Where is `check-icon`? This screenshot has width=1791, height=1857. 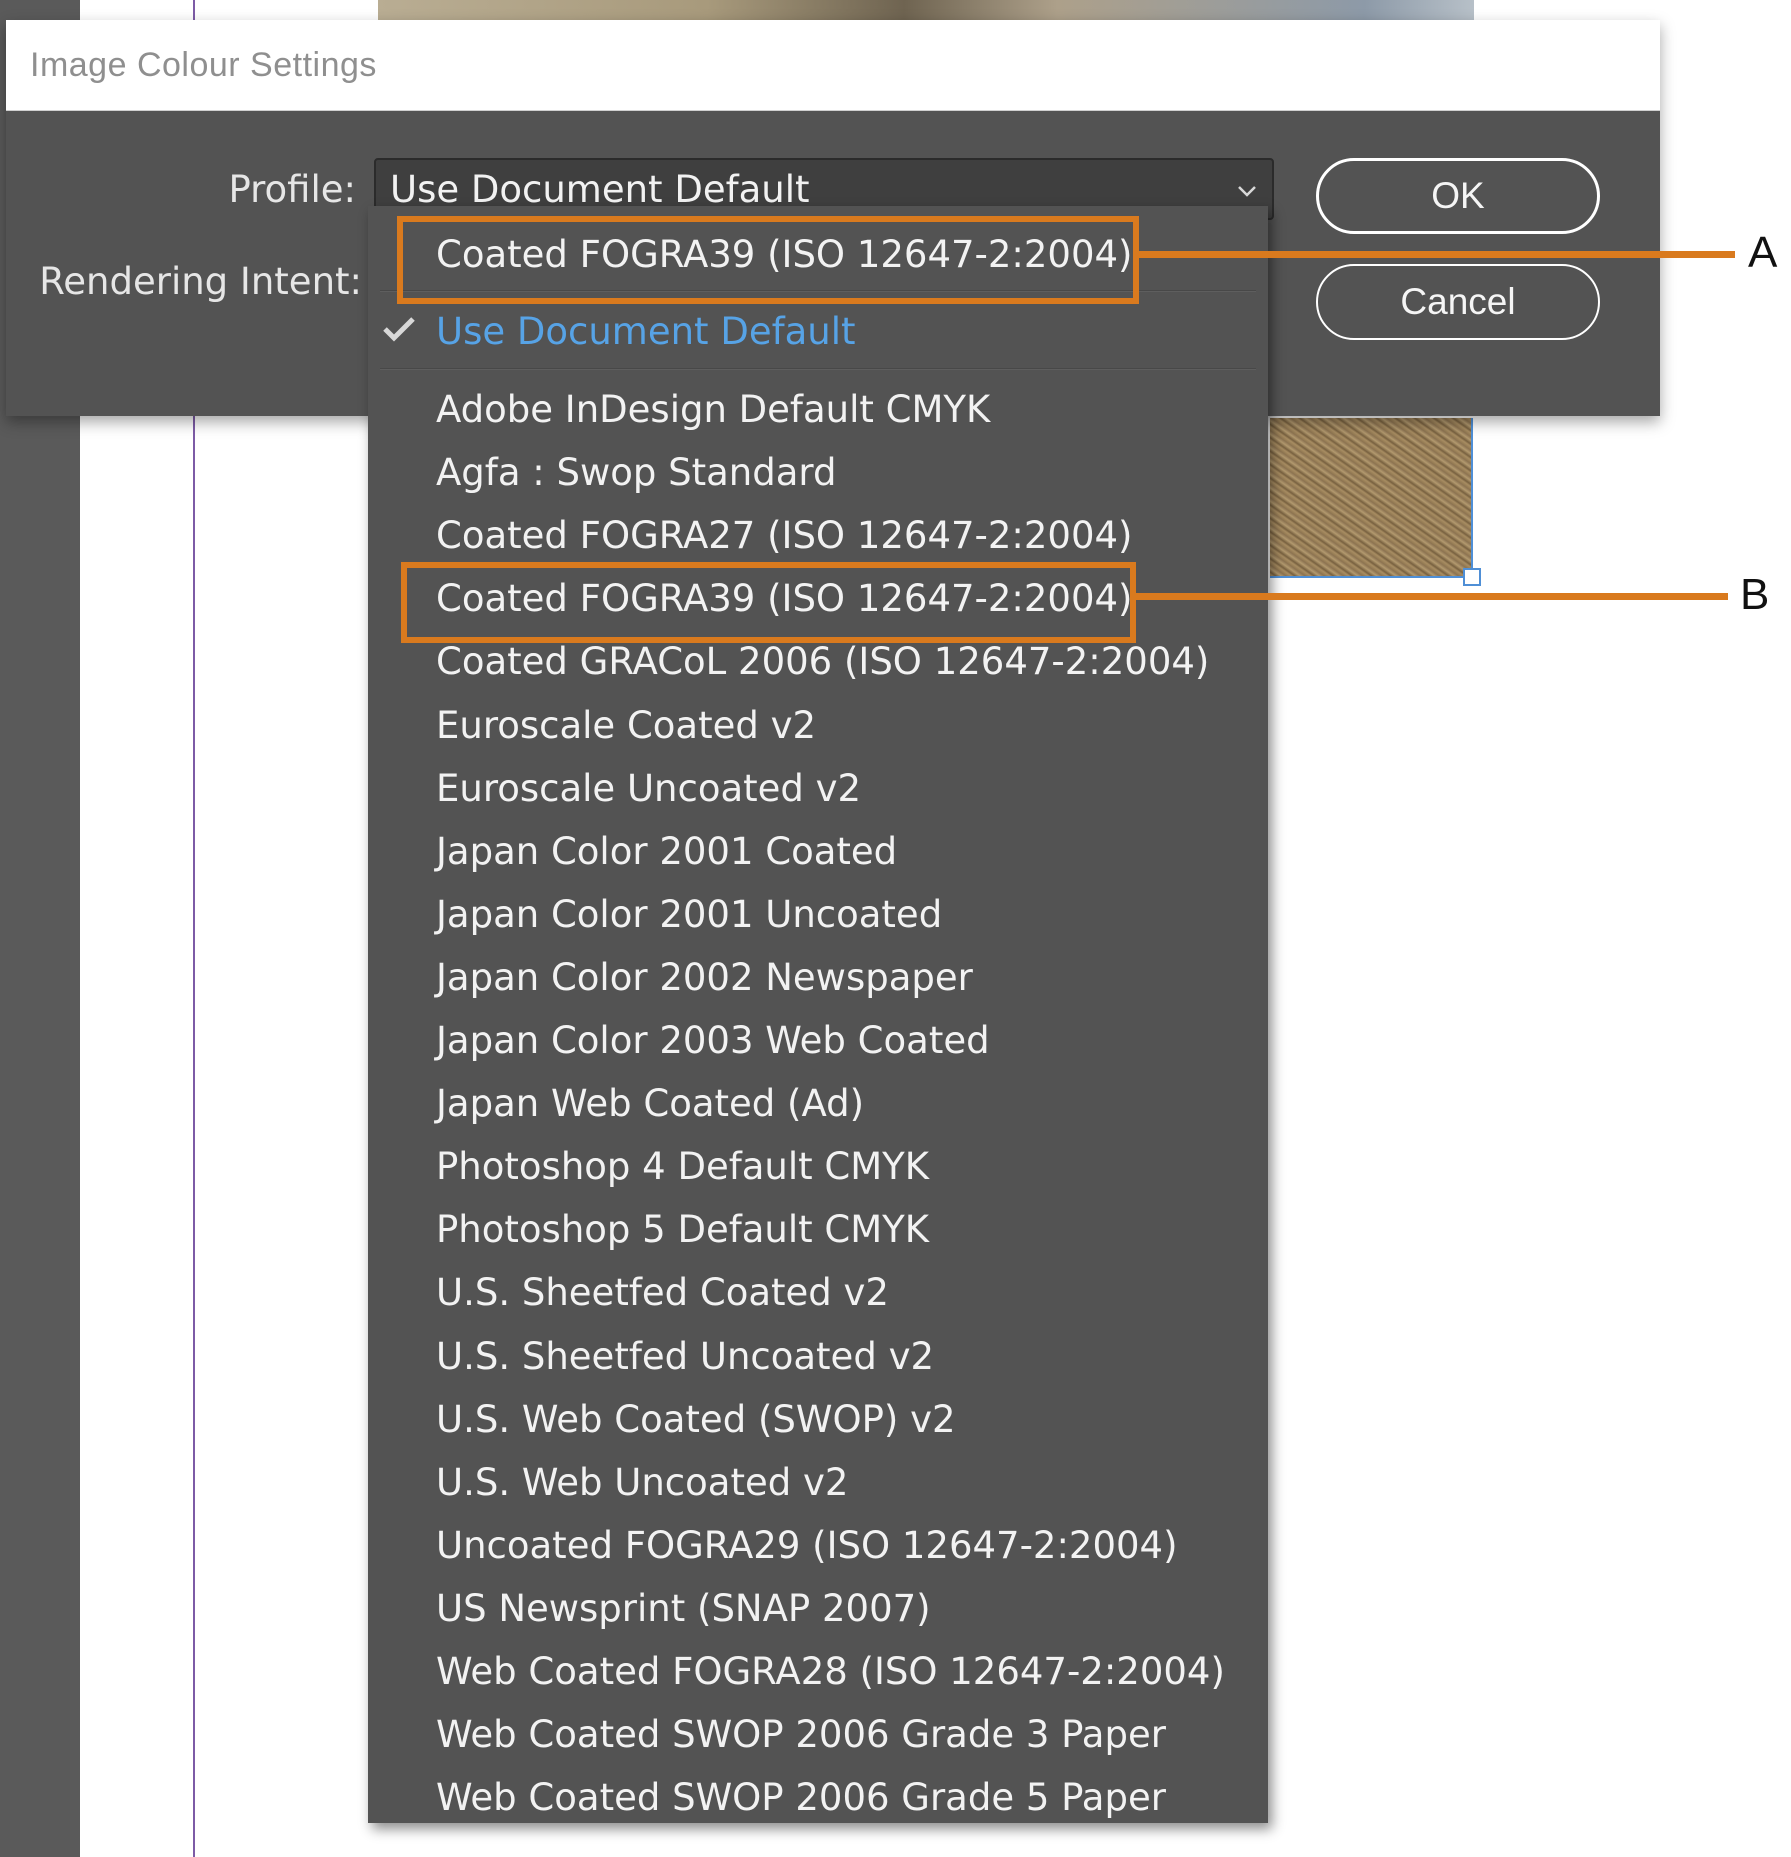 check-icon is located at coordinates (399, 329).